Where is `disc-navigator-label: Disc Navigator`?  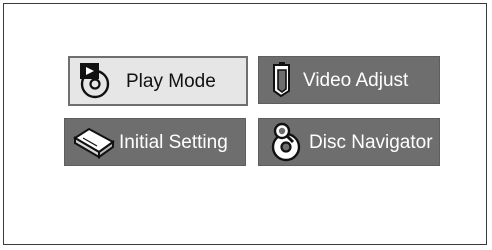
disc-navigator-label: Disc Navigator is located at coordinates (371, 142).